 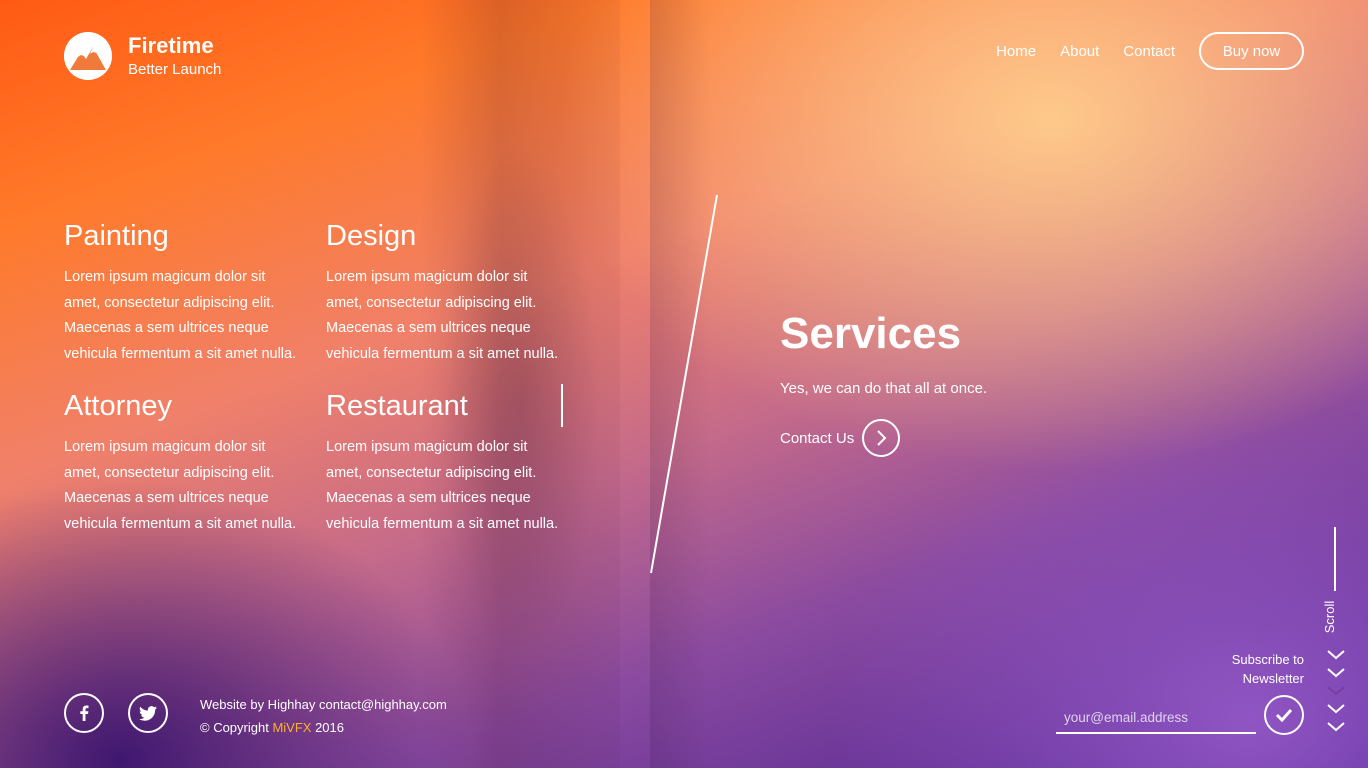 I want to click on brand-tagline: Better Launch, so click(x=175, y=69).